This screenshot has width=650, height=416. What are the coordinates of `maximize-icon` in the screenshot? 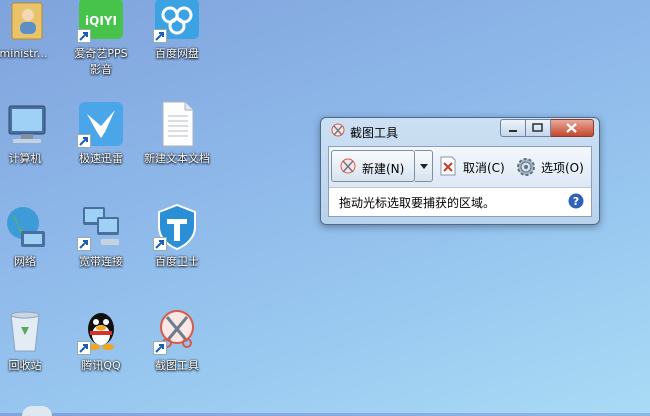 It's located at (537, 127).